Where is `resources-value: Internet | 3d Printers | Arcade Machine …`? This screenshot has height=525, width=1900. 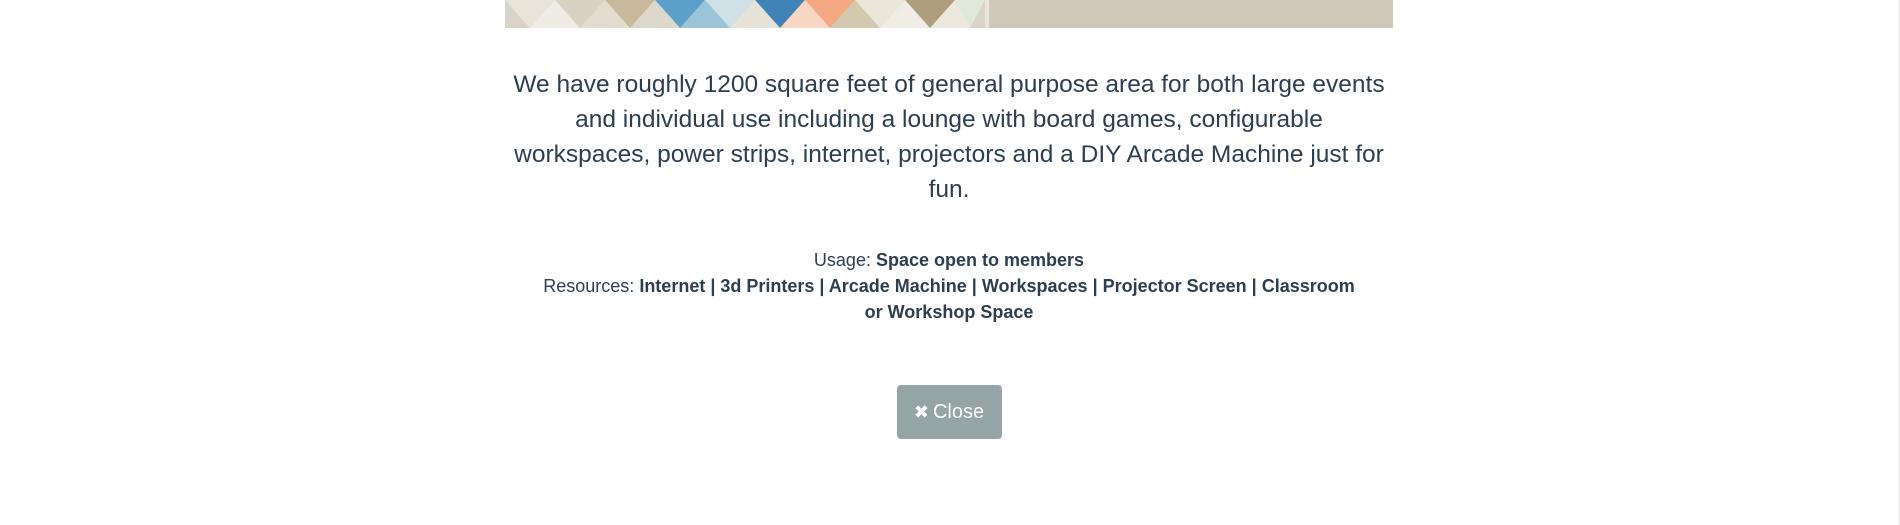 resources-value: Internet | 3d Printers | Arcade Machine … is located at coordinates (997, 299).